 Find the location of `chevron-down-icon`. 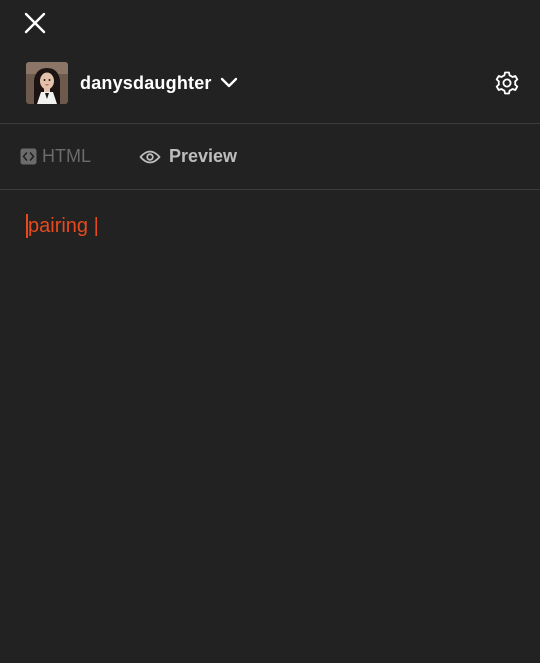

chevron-down-icon is located at coordinates (228, 82).